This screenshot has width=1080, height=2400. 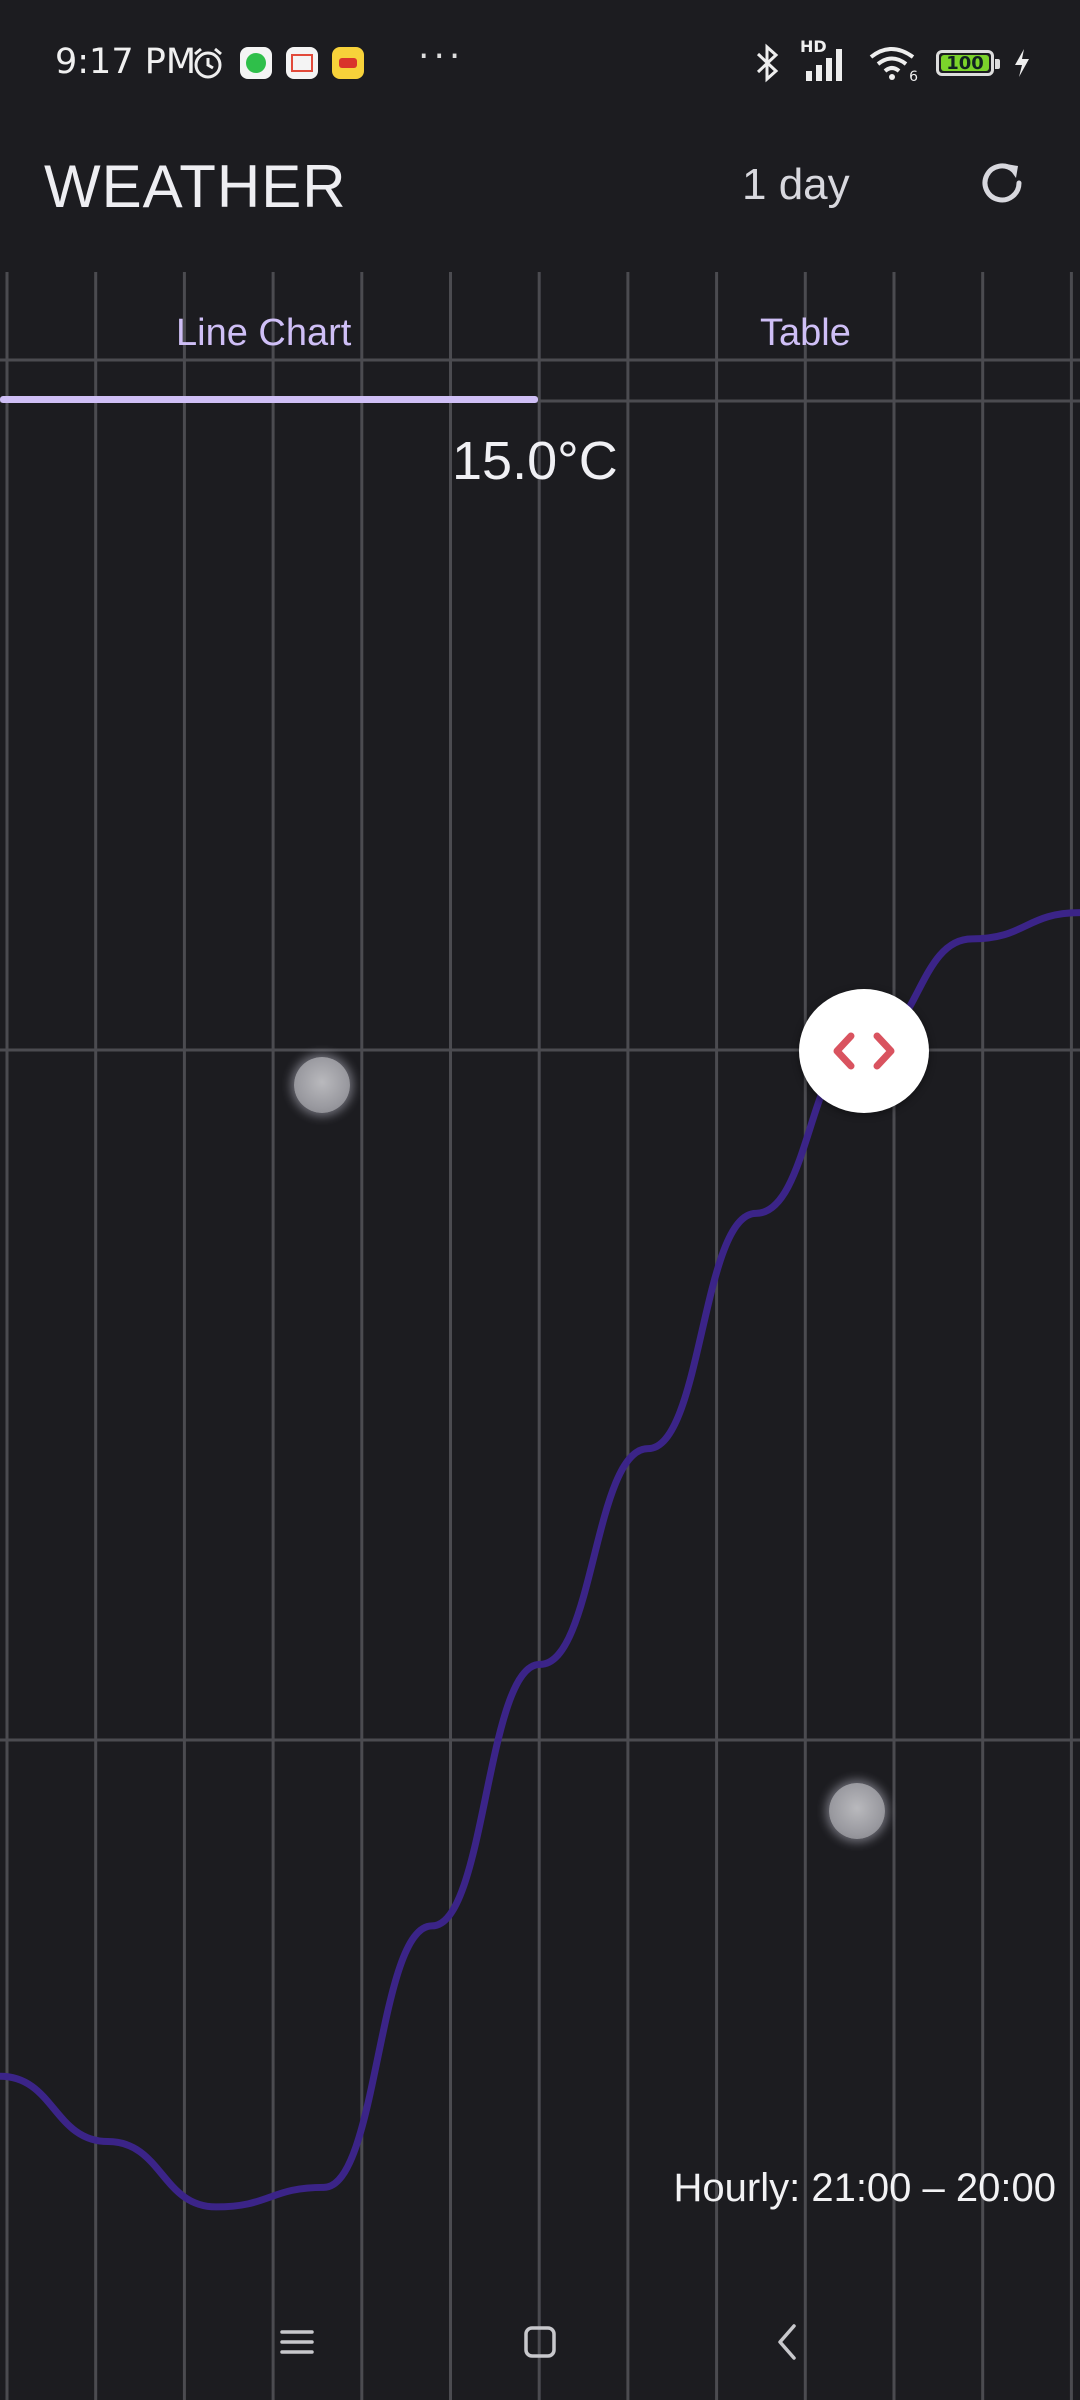 I want to click on menu-button, so click(x=297, y=2342).